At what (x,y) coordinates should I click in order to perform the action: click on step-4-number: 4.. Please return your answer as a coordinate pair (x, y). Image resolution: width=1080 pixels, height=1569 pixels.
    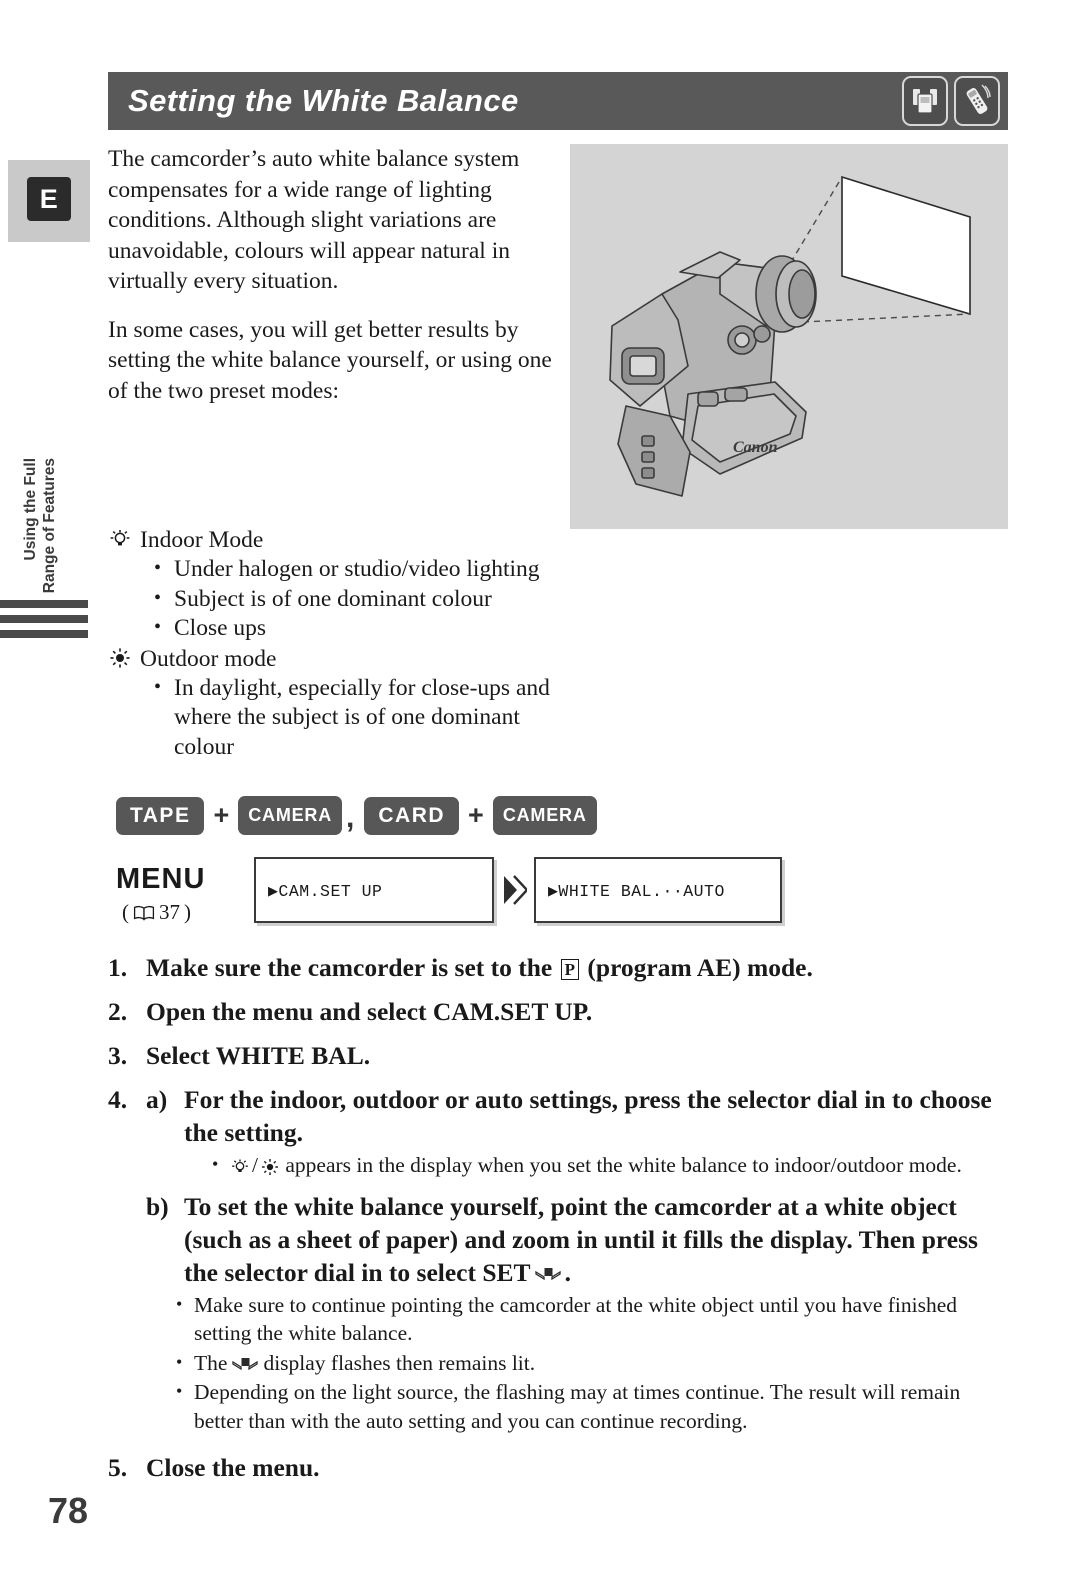
    Looking at the image, I should click on (118, 1099).